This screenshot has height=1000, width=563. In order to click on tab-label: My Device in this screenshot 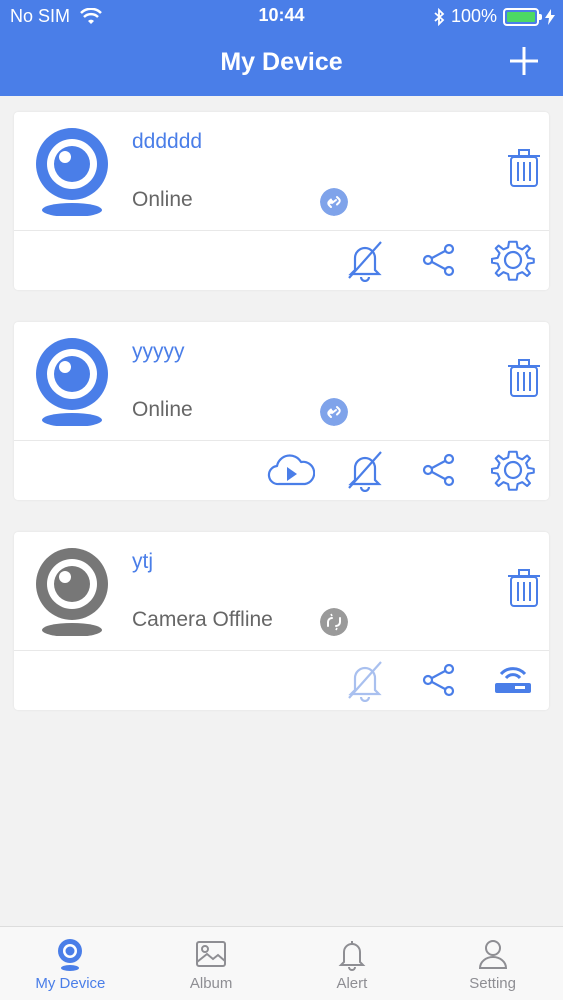, I will do `click(70, 983)`.